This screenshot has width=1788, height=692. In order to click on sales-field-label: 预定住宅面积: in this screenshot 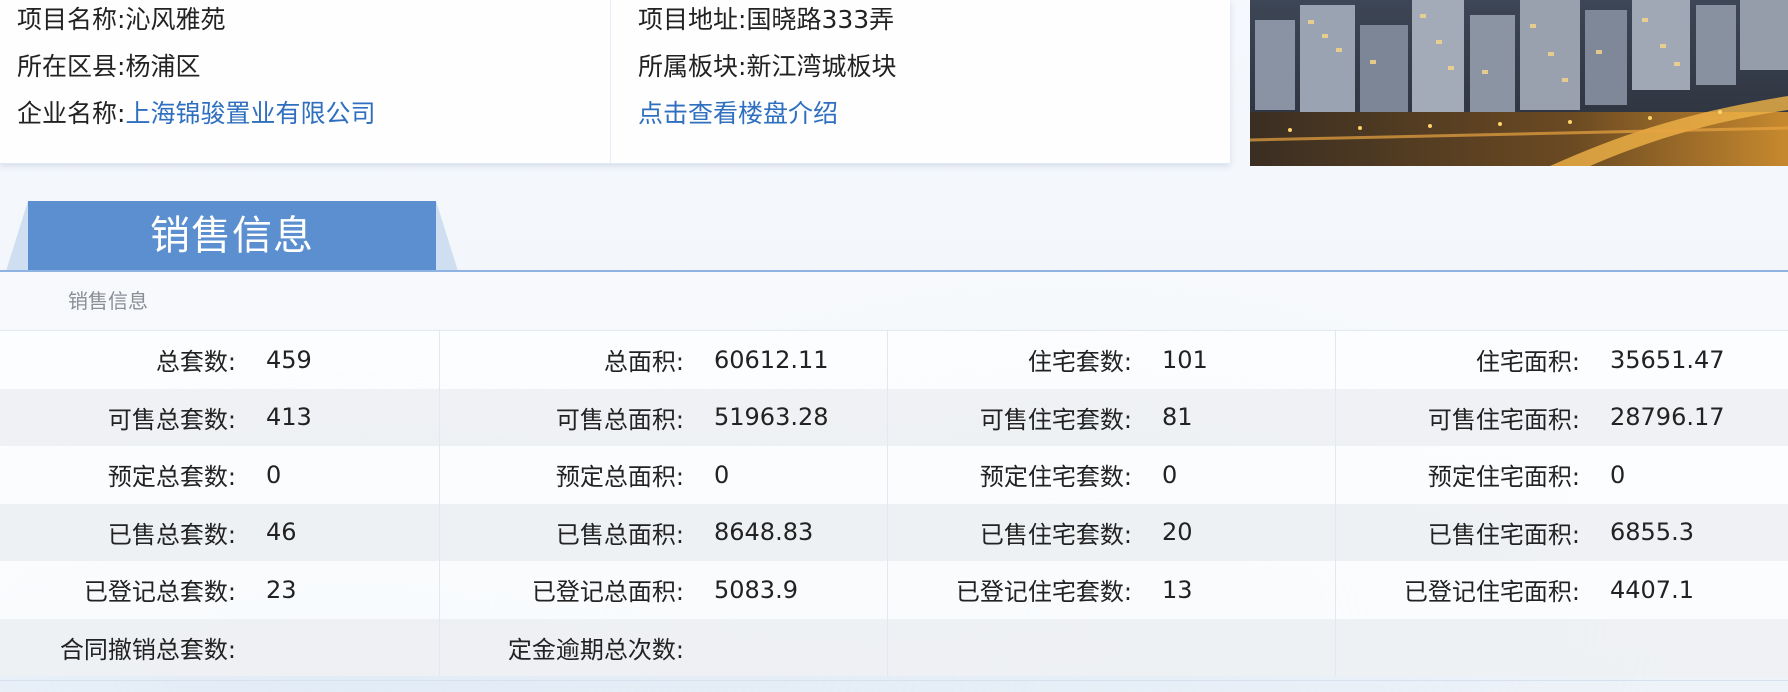, I will do `click(1471, 475)`.